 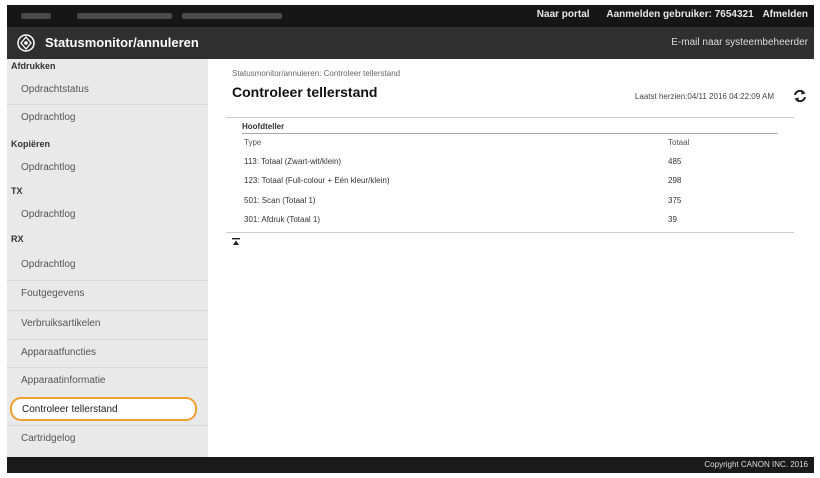 What do you see at coordinates (55, 89) in the screenshot?
I see `sidebar-item-label: Opdrachtstatus` at bounding box center [55, 89].